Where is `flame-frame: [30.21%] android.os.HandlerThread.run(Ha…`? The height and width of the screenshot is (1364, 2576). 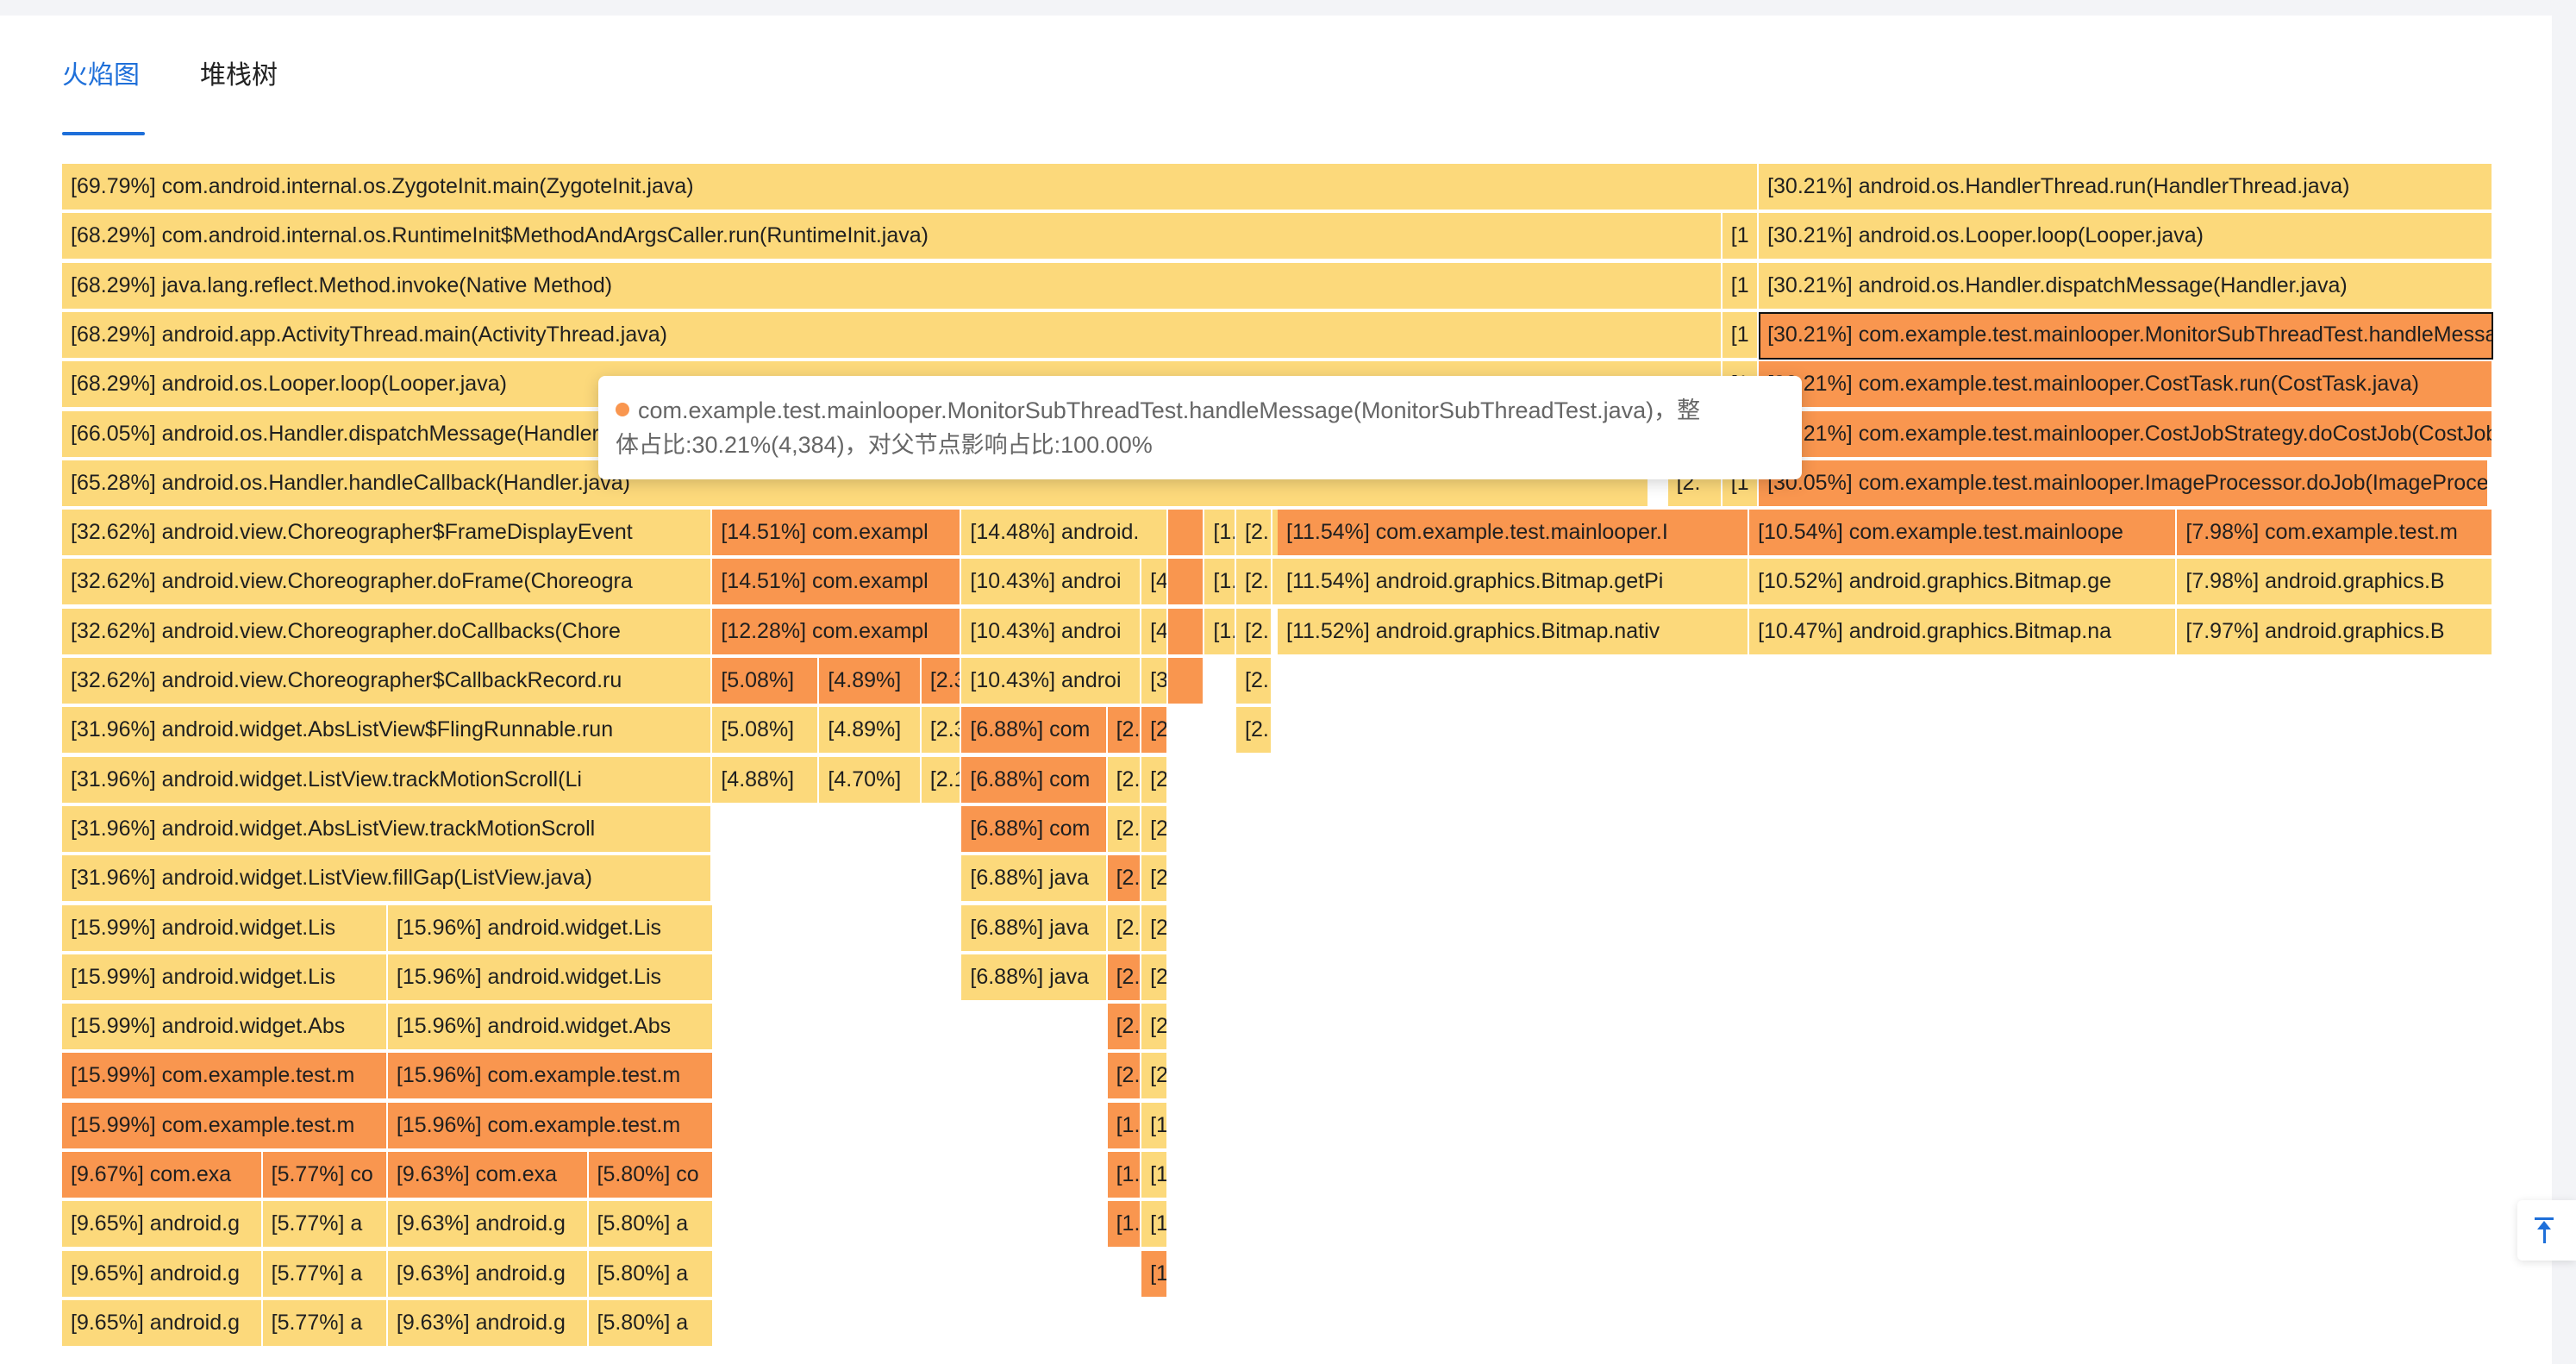 flame-frame: [30.21%] android.os.HandlerThread.run(Ha… is located at coordinates (2126, 187).